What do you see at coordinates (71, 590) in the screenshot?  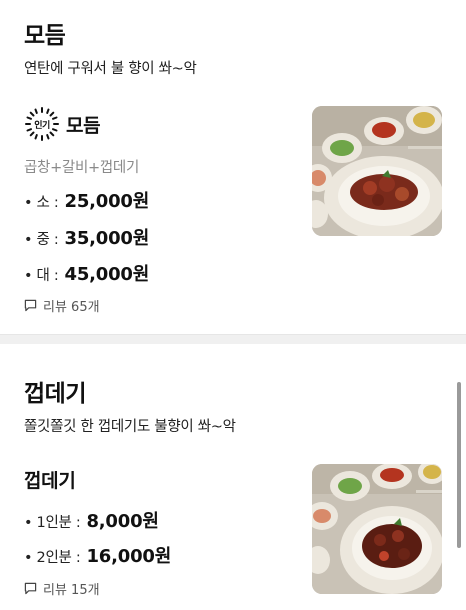 I see `review-count: 리뷰 15개` at bounding box center [71, 590].